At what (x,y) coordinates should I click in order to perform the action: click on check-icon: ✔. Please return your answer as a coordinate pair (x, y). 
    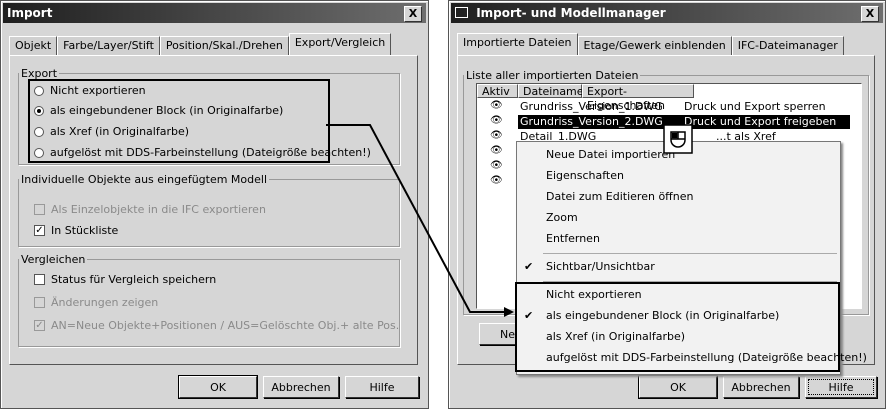
    Looking at the image, I should click on (529, 266).